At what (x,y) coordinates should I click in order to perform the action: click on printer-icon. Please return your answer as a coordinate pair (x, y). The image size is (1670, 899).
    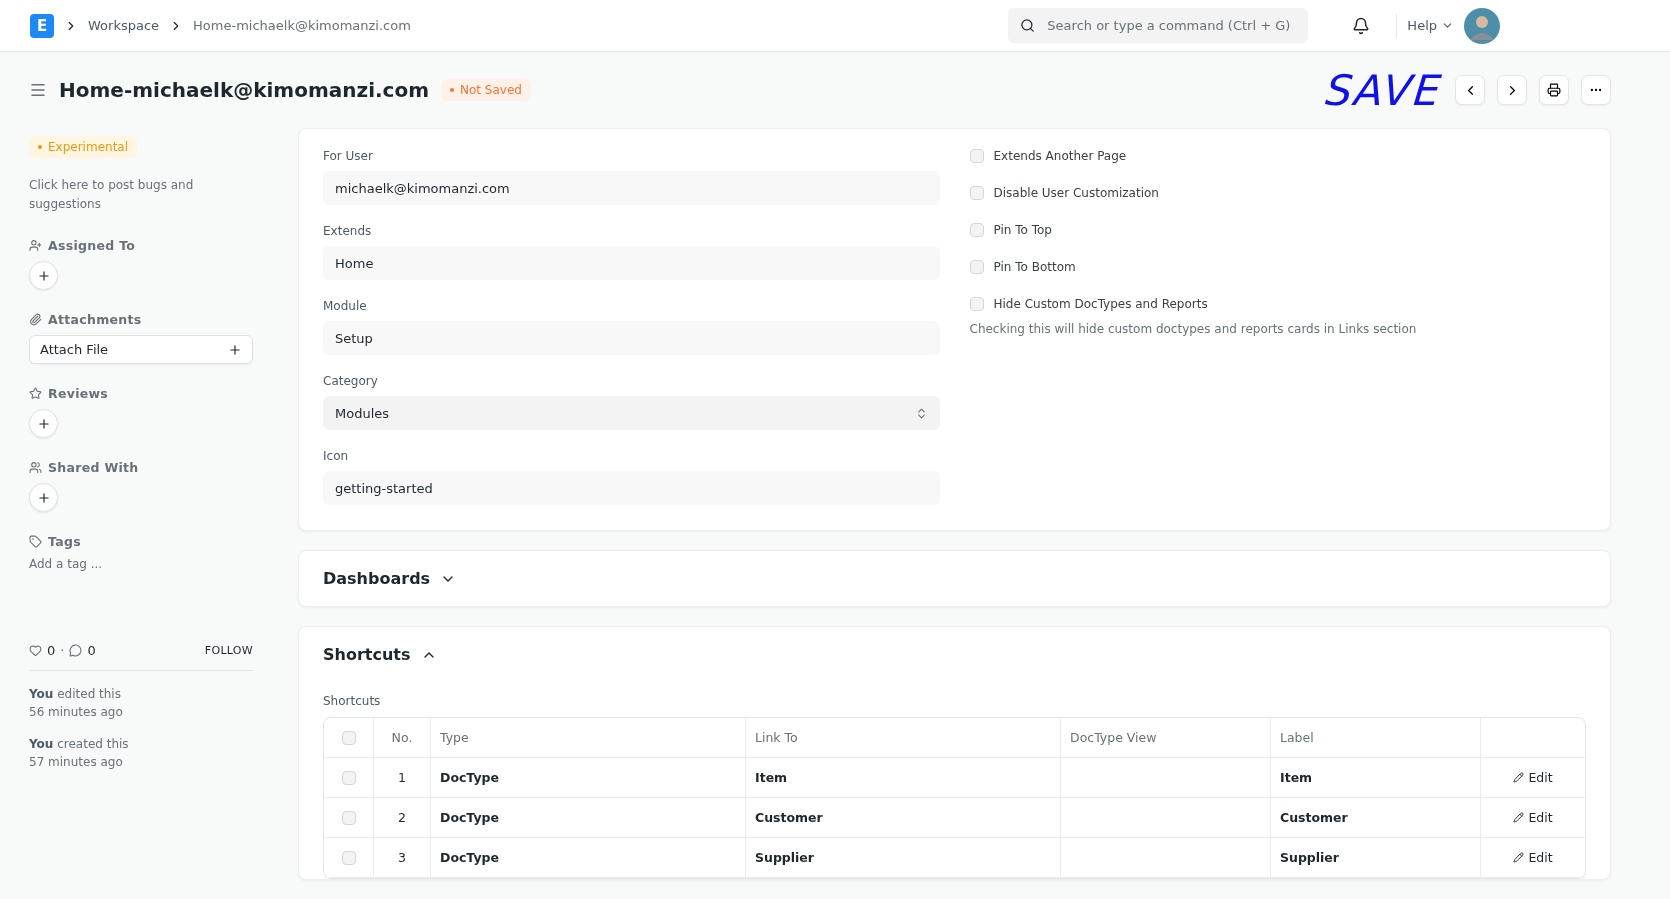
    Looking at the image, I should click on (1554, 90).